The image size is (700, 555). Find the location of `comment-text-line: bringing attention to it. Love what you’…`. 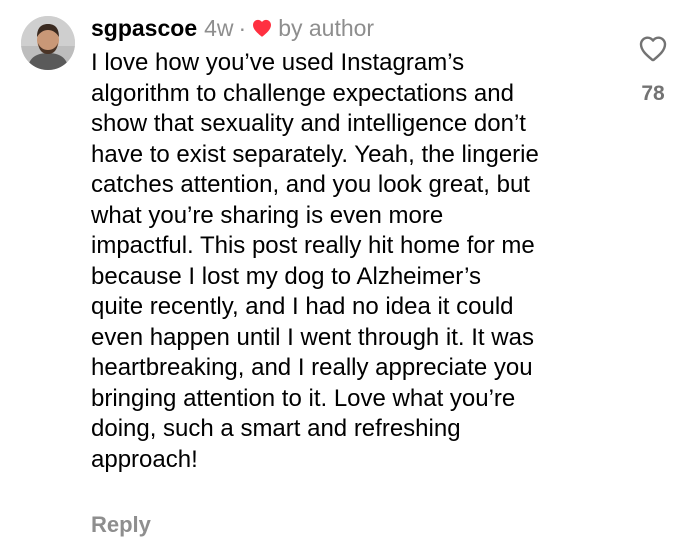

comment-text-line: bringing attention to it. Love what you’… is located at coordinates (303, 398).